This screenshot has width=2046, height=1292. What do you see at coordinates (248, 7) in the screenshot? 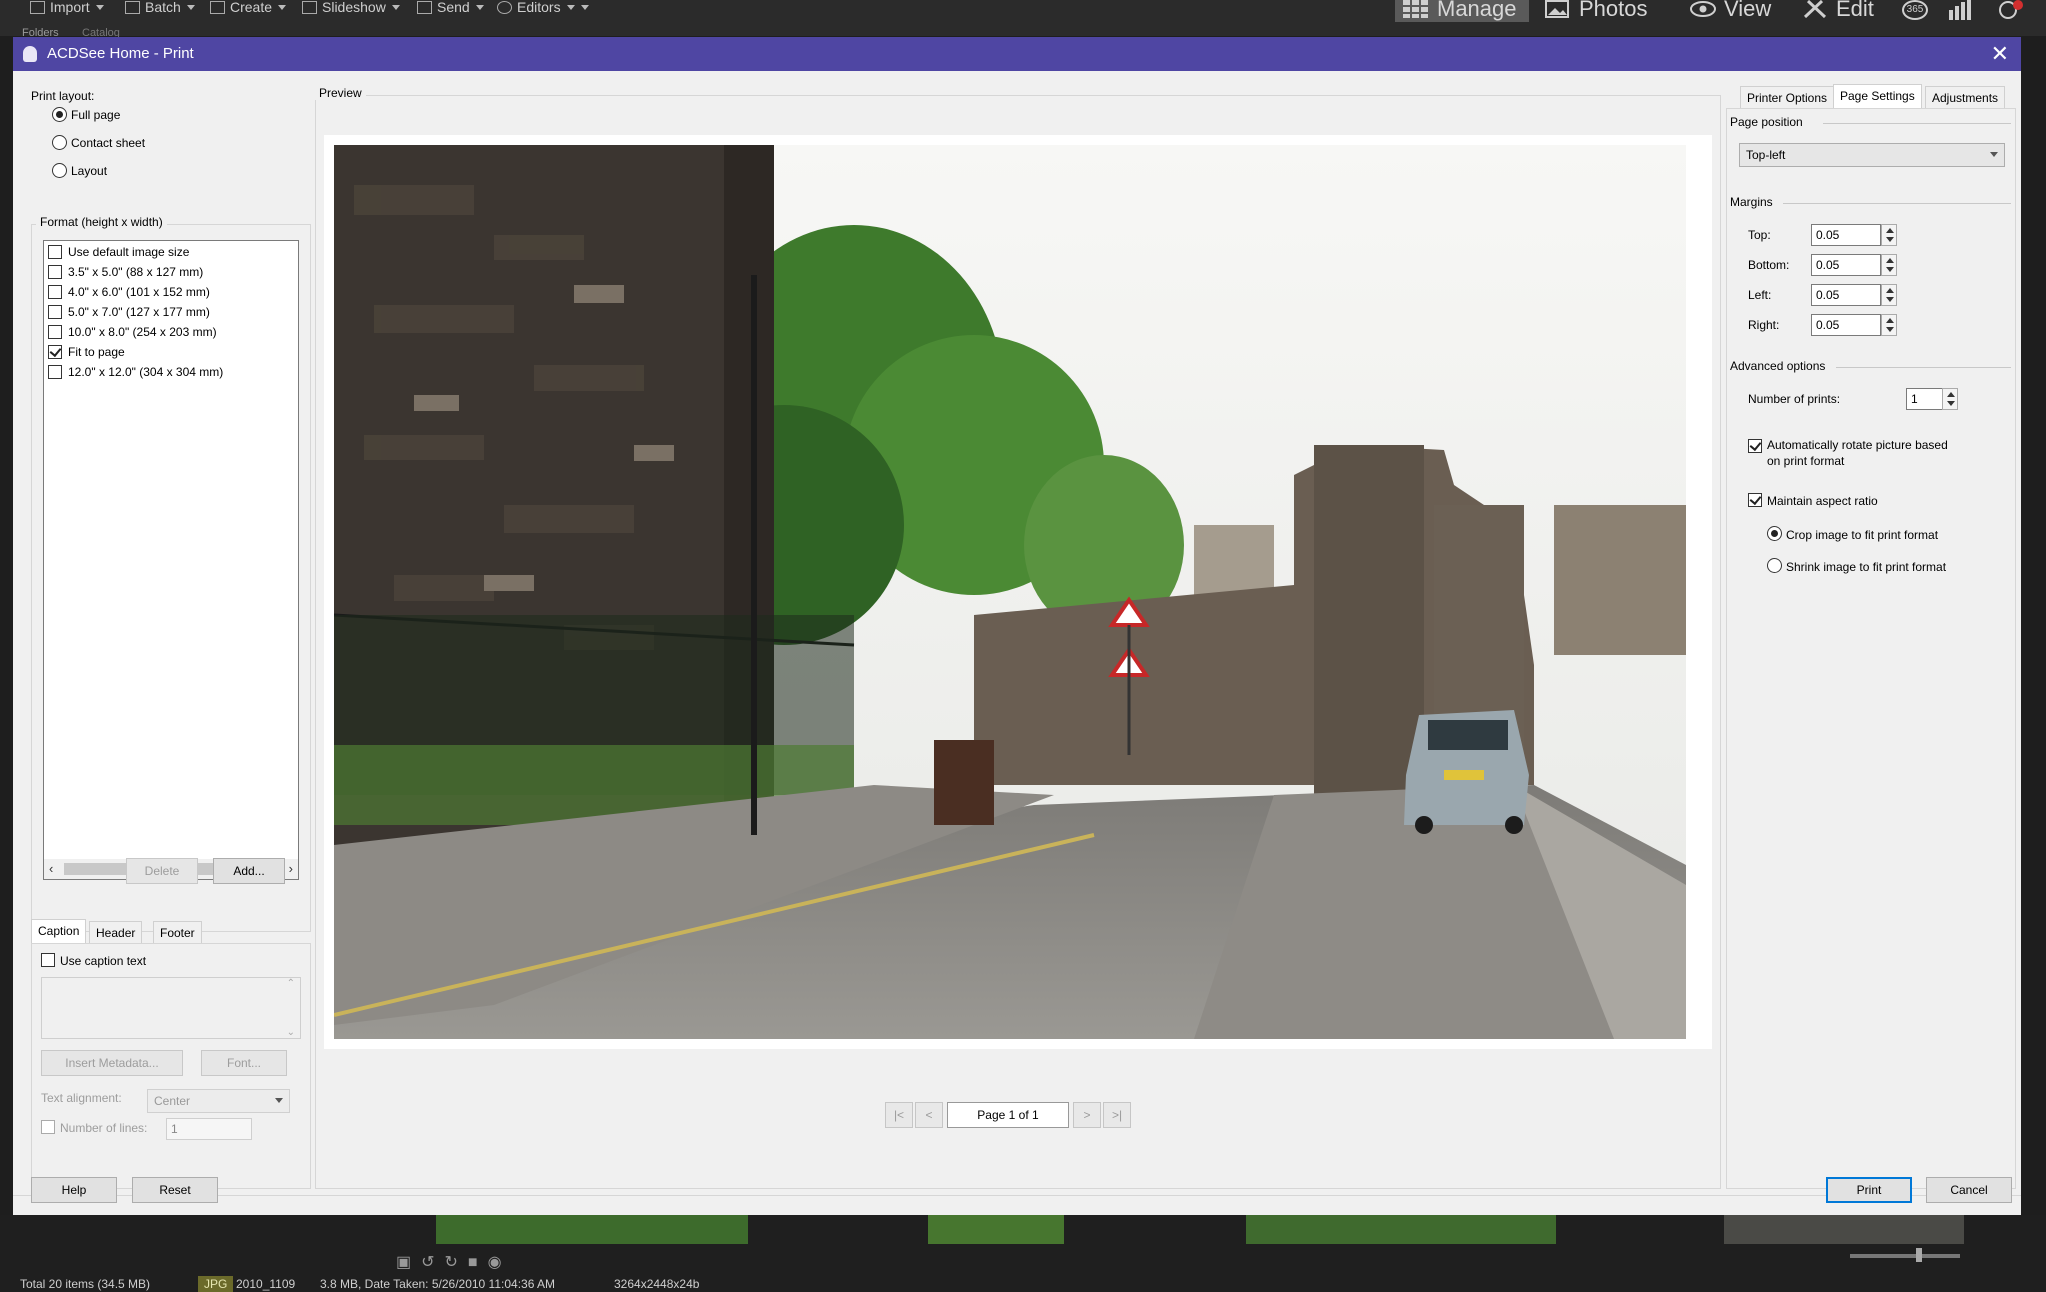
I see `create-menu: Create` at bounding box center [248, 7].